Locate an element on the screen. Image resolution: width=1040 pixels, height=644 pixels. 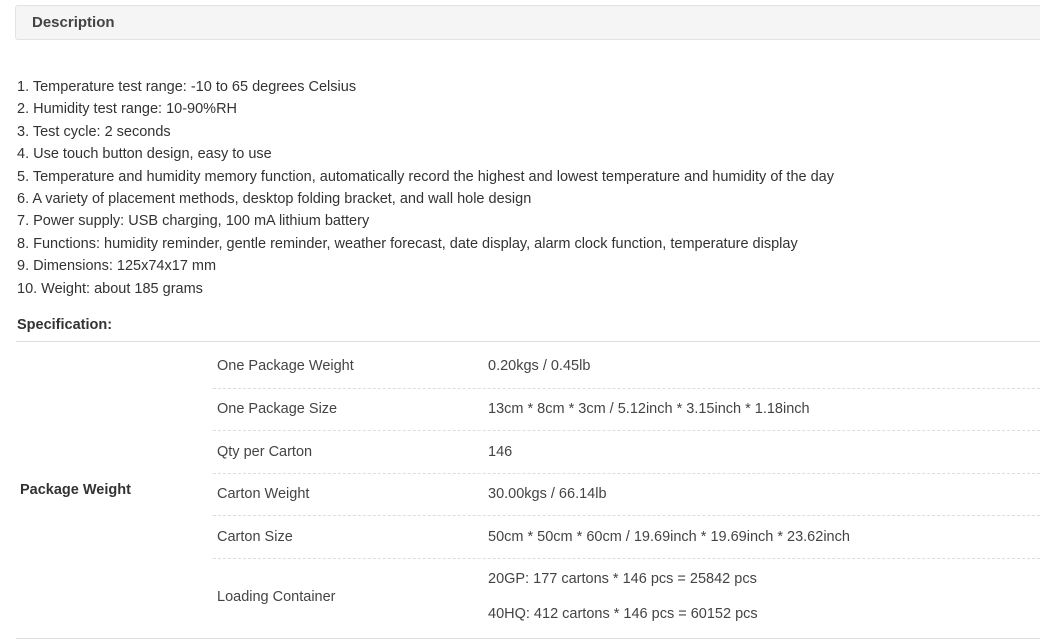
spec-key: Carton Size is located at coordinates (255, 537).